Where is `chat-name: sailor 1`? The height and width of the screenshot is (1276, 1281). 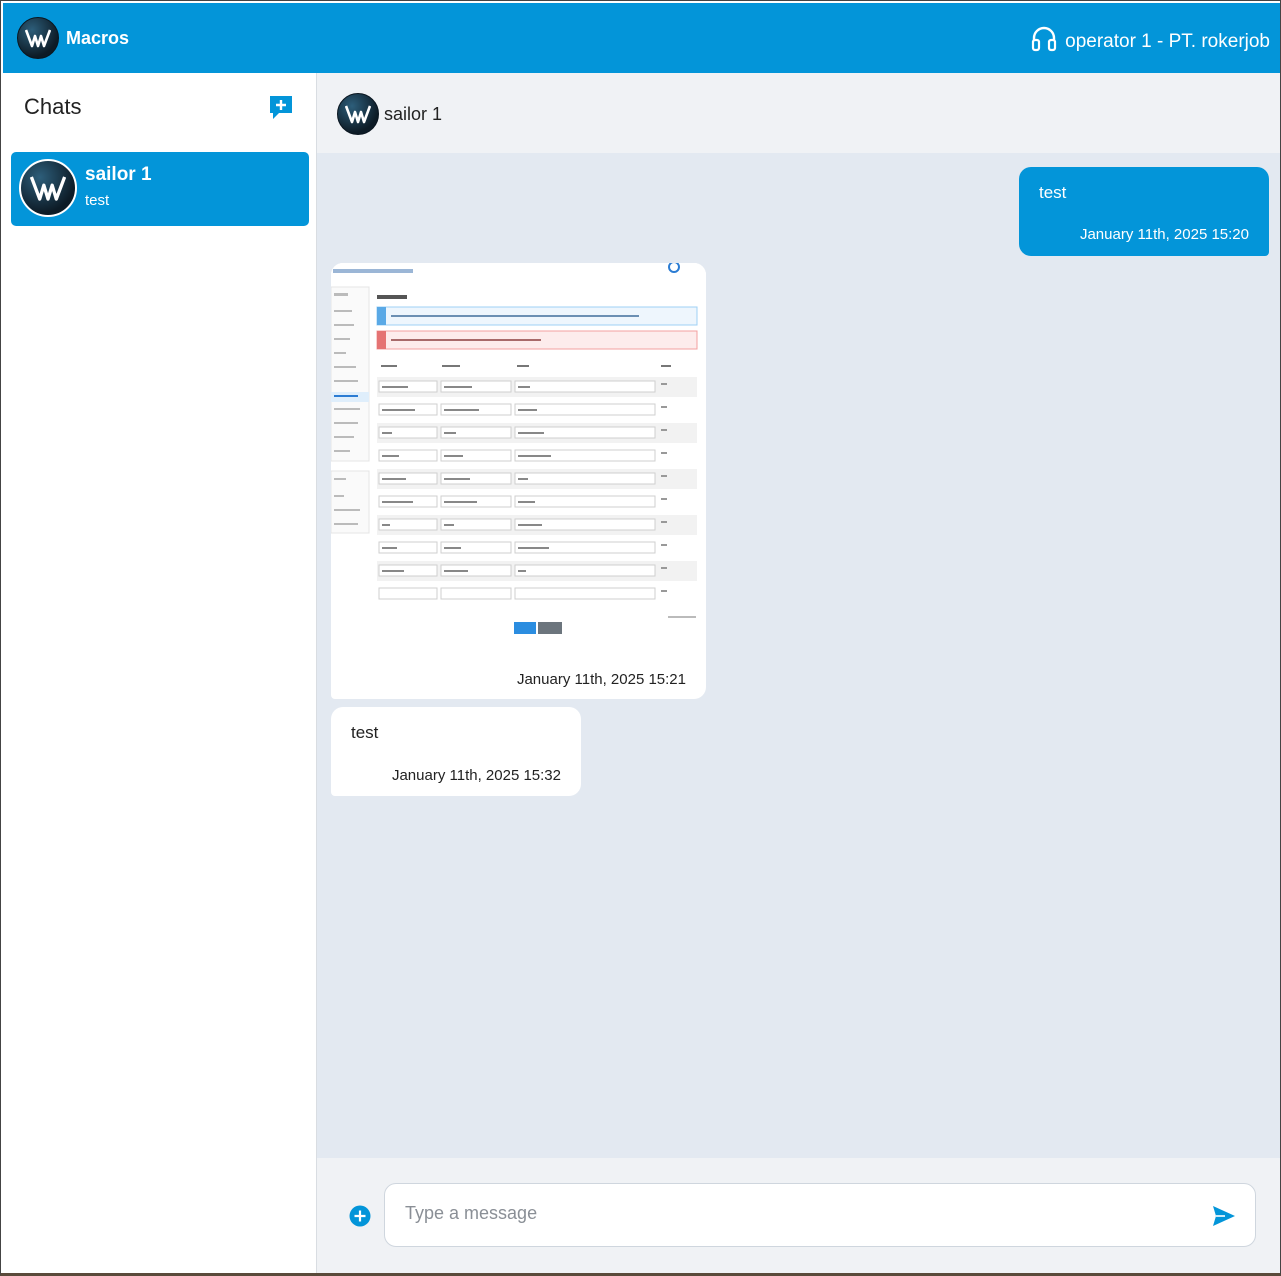
chat-name: sailor 1 is located at coordinates (118, 174).